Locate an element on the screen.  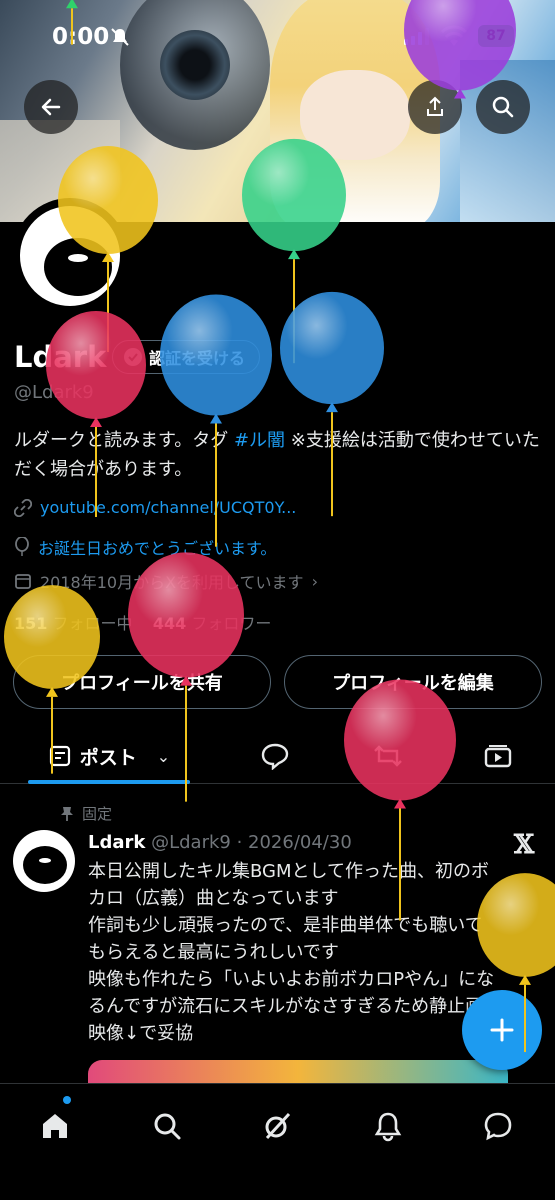
search-button is located at coordinates (503, 107).